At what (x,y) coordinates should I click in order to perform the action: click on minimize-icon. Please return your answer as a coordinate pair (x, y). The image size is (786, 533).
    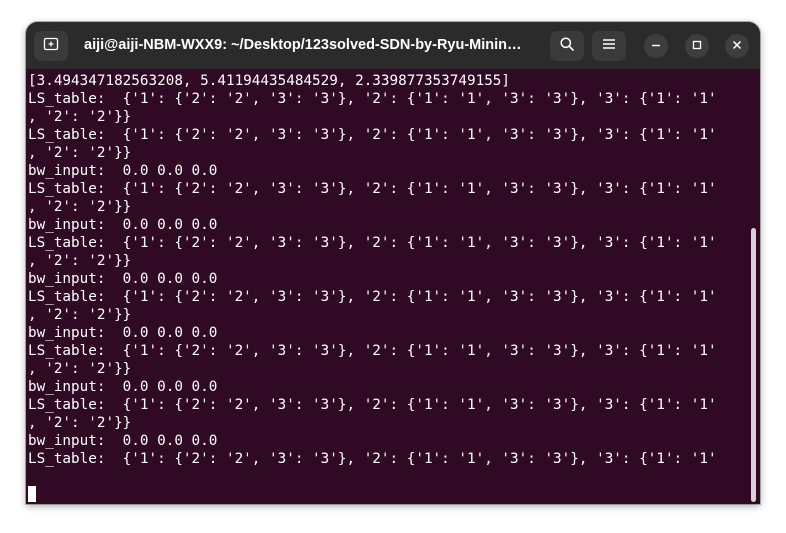
    Looking at the image, I should click on (656, 46).